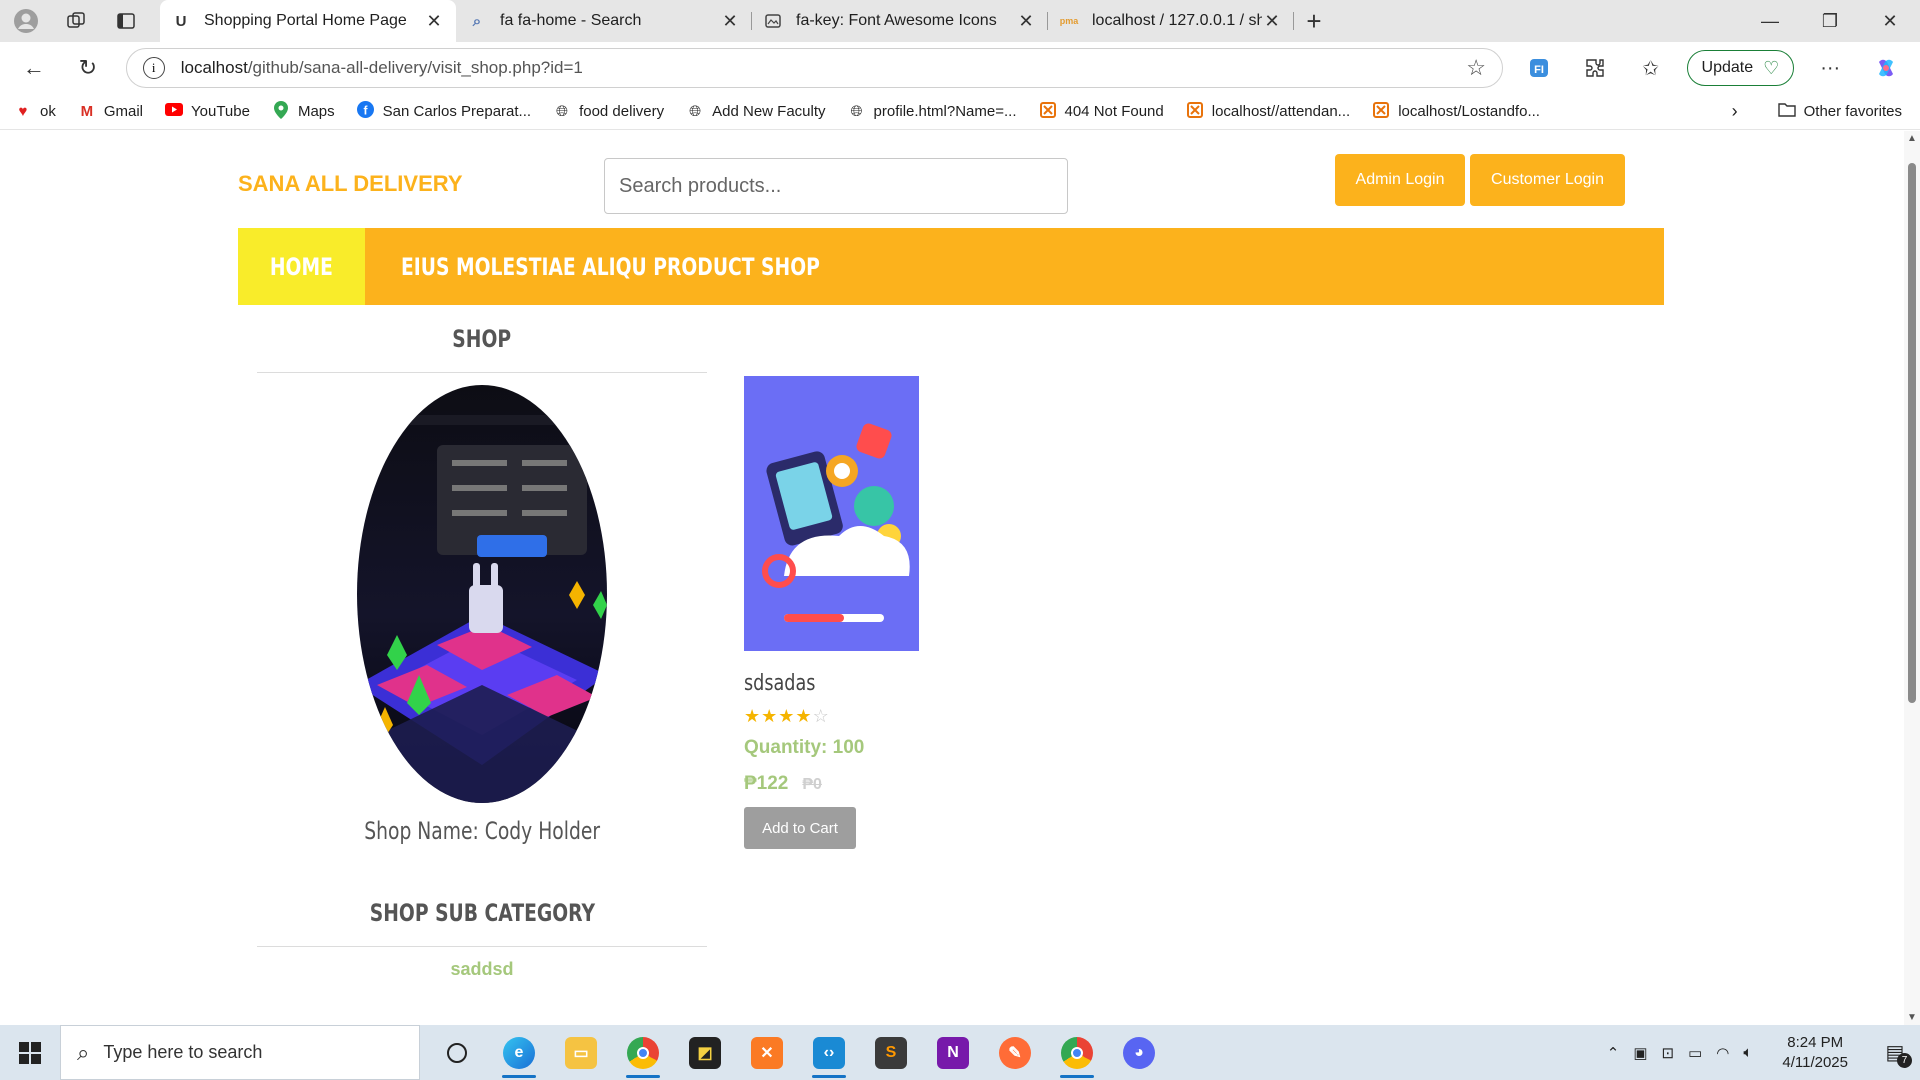  What do you see at coordinates (35, 111) in the screenshot?
I see `bookmark-ok: ♥ ok` at bounding box center [35, 111].